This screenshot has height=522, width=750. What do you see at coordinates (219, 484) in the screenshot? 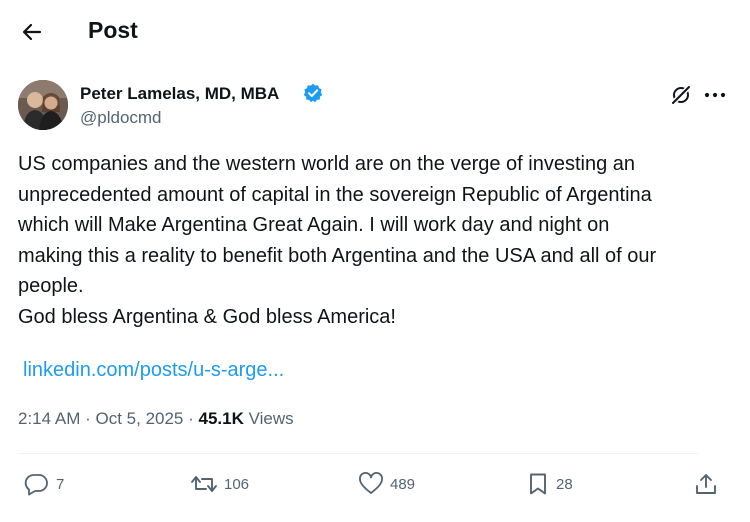
I see `repost-button: 106` at bounding box center [219, 484].